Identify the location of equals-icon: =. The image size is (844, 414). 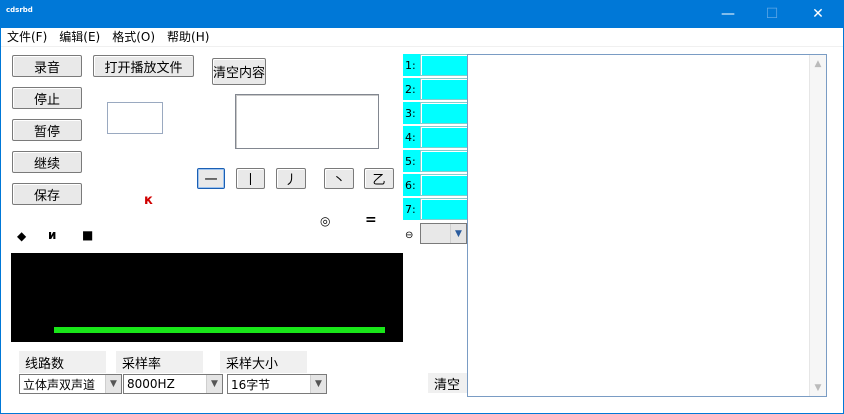
(371, 220).